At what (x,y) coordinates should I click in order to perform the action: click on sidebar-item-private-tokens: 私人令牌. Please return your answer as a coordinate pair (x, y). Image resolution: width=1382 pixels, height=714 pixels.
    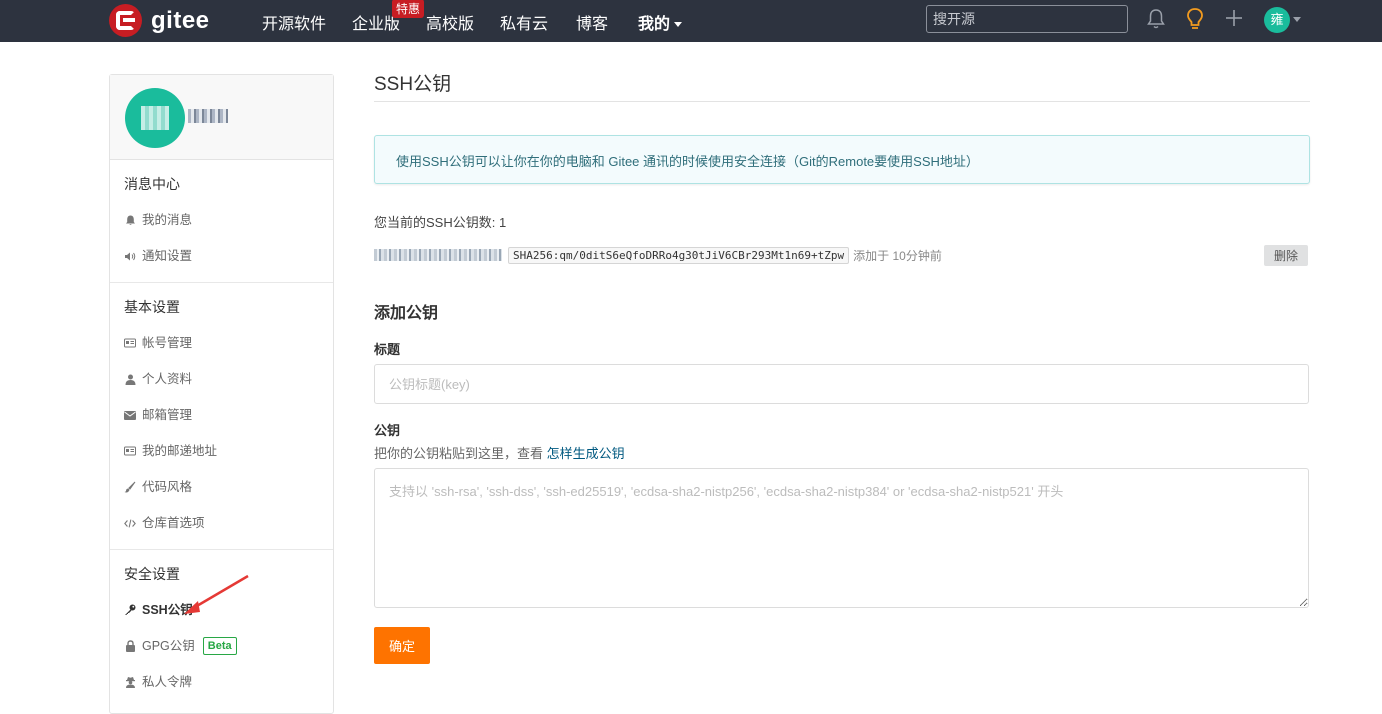
    Looking at the image, I should click on (221, 682).